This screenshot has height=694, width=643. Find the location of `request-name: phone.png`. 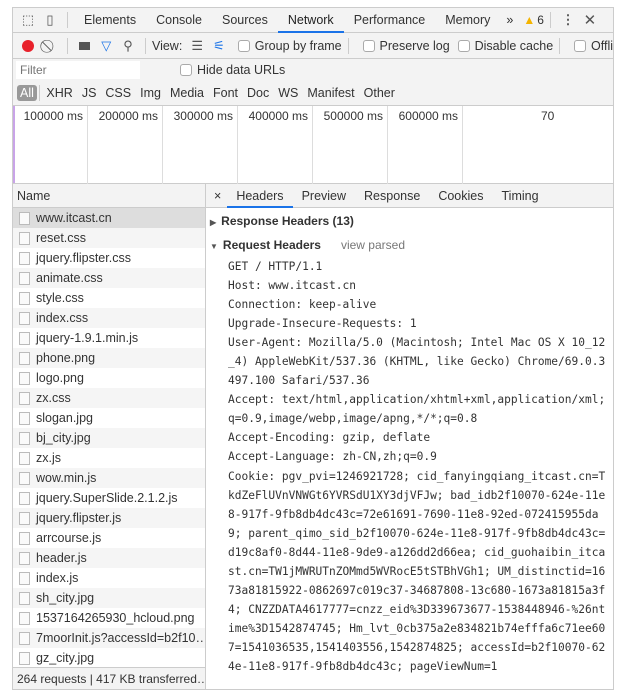

request-name: phone.png is located at coordinates (66, 358).